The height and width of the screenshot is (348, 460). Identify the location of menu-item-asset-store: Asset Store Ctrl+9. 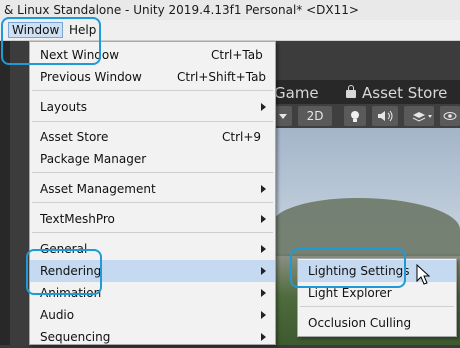
(152, 137).